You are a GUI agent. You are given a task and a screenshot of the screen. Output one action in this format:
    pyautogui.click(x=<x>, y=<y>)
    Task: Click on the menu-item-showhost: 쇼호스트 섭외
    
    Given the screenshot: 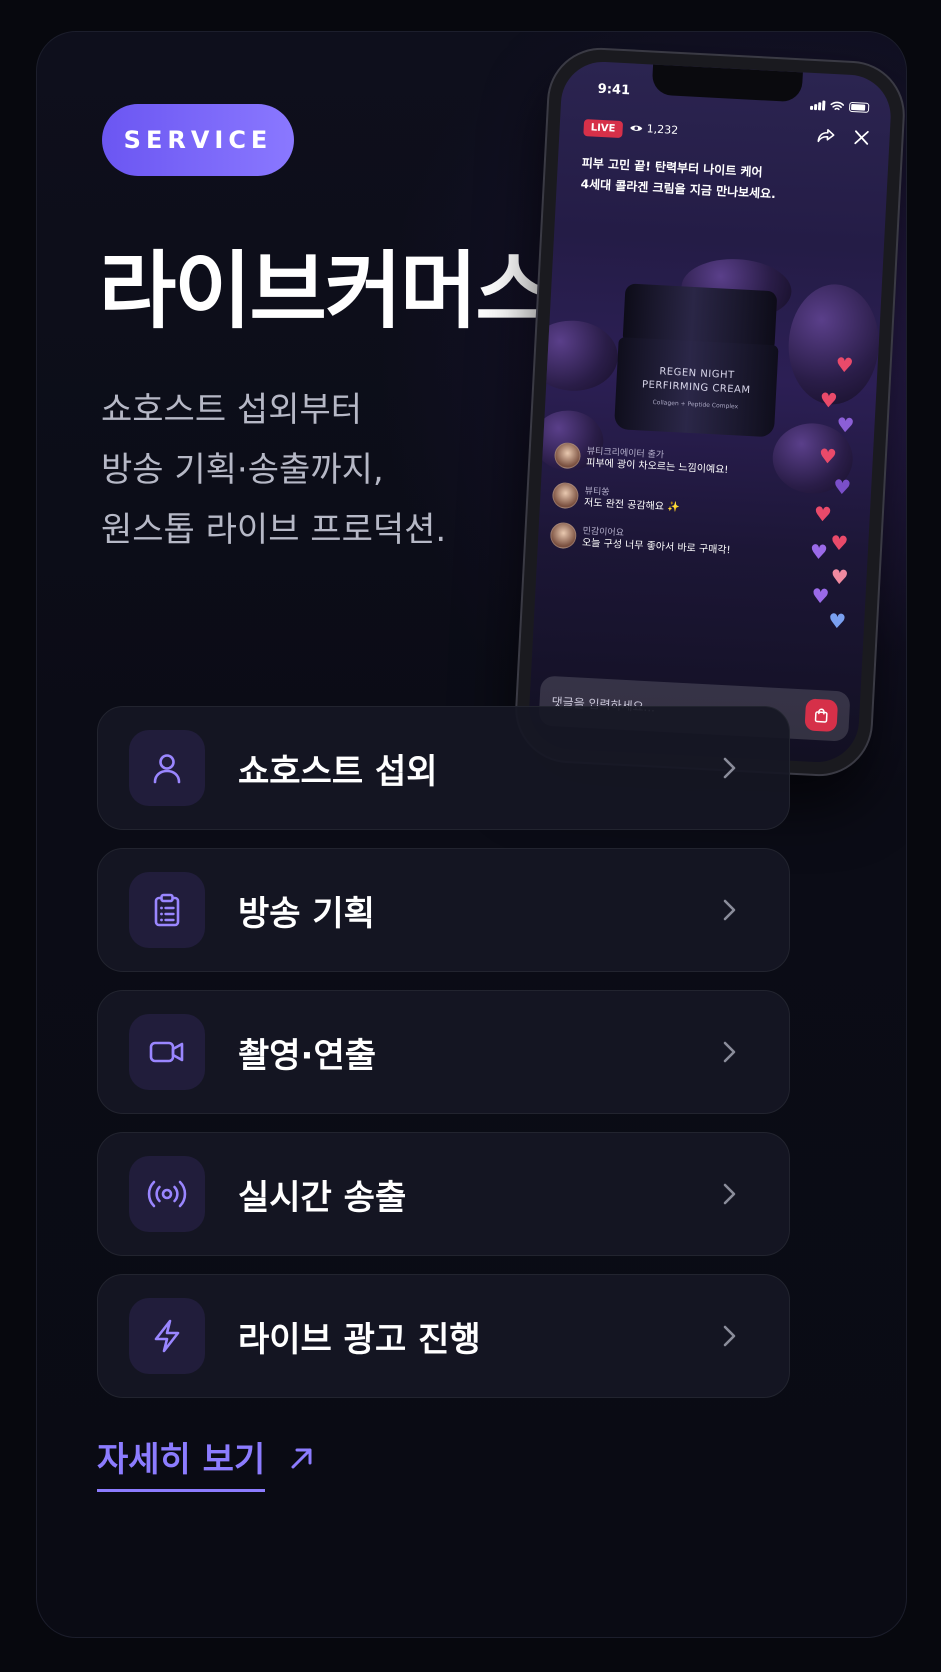 What is the action you would take?
    pyautogui.click(x=443, y=768)
    